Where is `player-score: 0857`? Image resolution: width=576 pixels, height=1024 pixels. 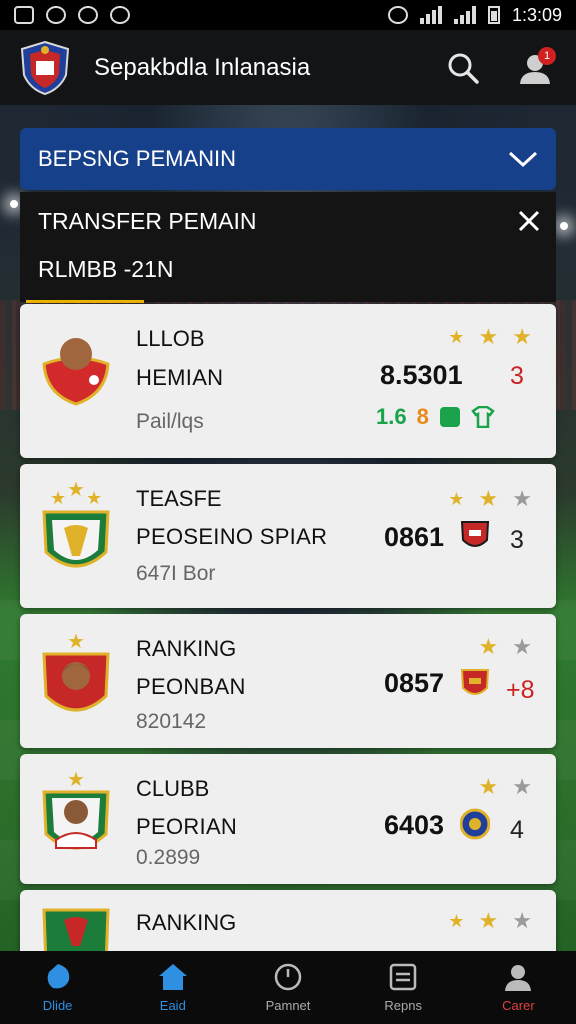
player-score: 0857 is located at coordinates (414, 683).